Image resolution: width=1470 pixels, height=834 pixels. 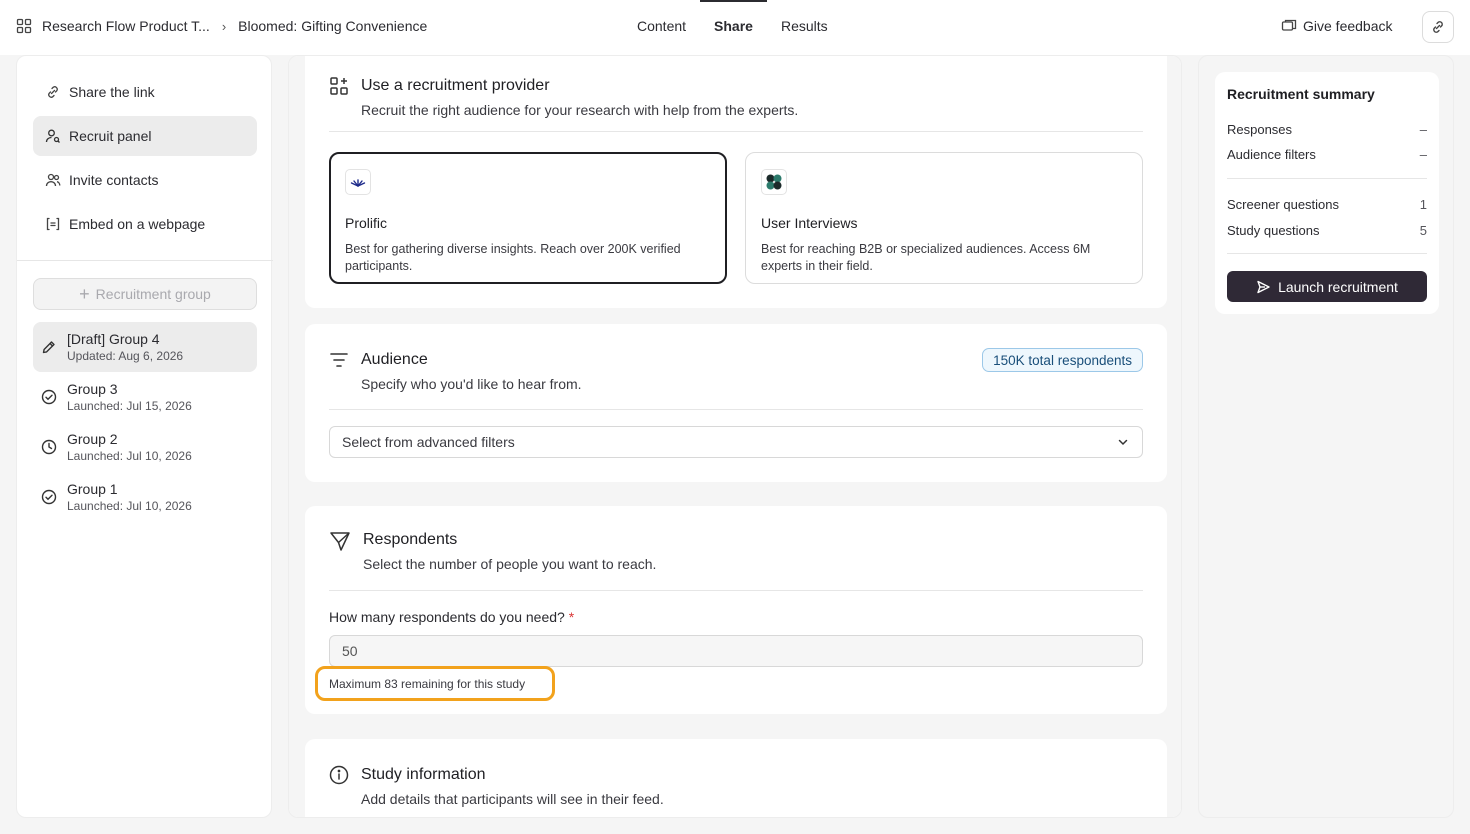 I want to click on provider-name: Prolific, so click(x=366, y=223).